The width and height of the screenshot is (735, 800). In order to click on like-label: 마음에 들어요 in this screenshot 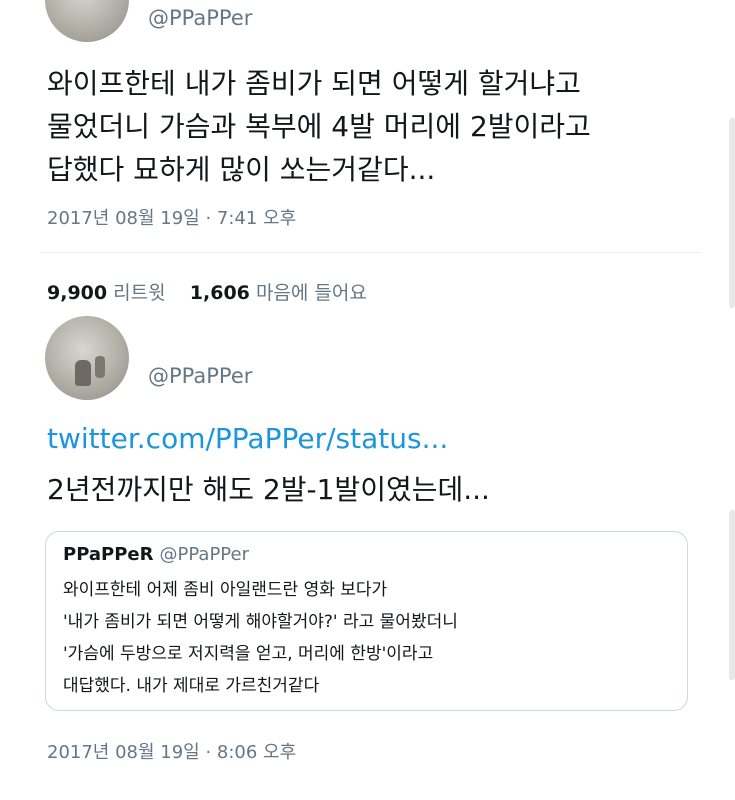, I will do `click(311, 293)`.